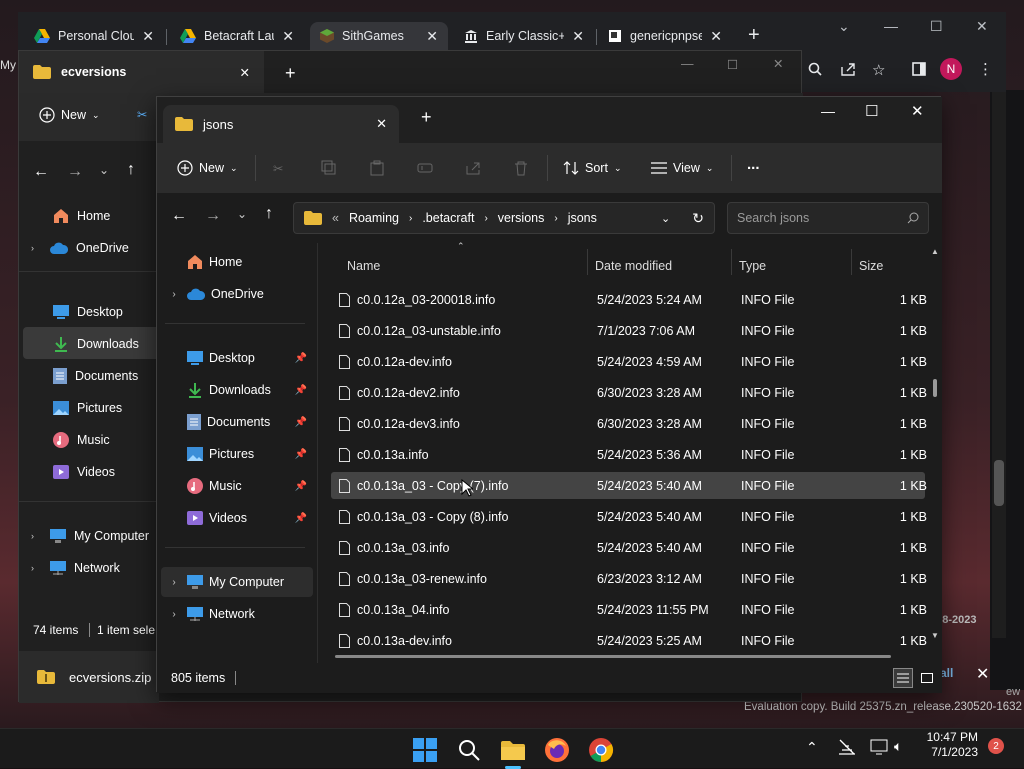 This screenshot has height=769, width=1024. What do you see at coordinates (752, 266) in the screenshot?
I see `column-header-type: Type` at bounding box center [752, 266].